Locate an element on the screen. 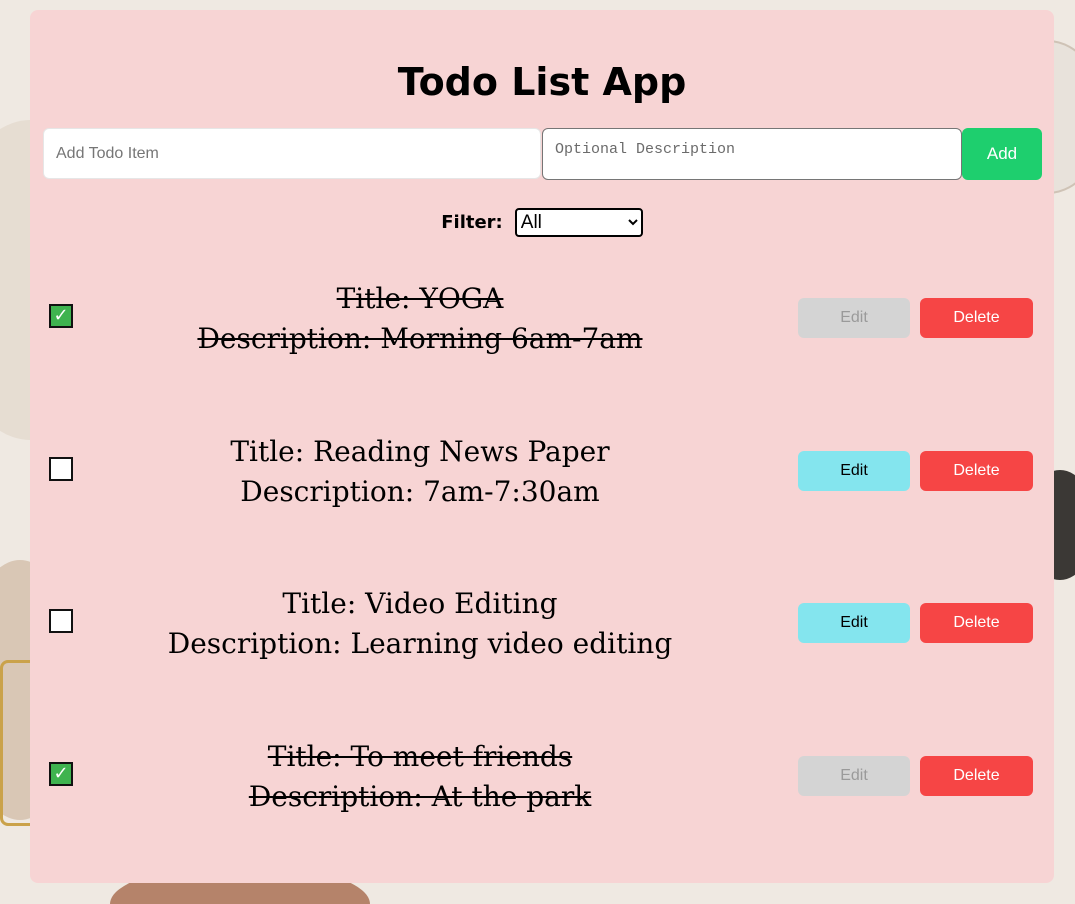 The image size is (1075, 904). todo-title: Title: Video Editing is located at coordinates (420, 603).